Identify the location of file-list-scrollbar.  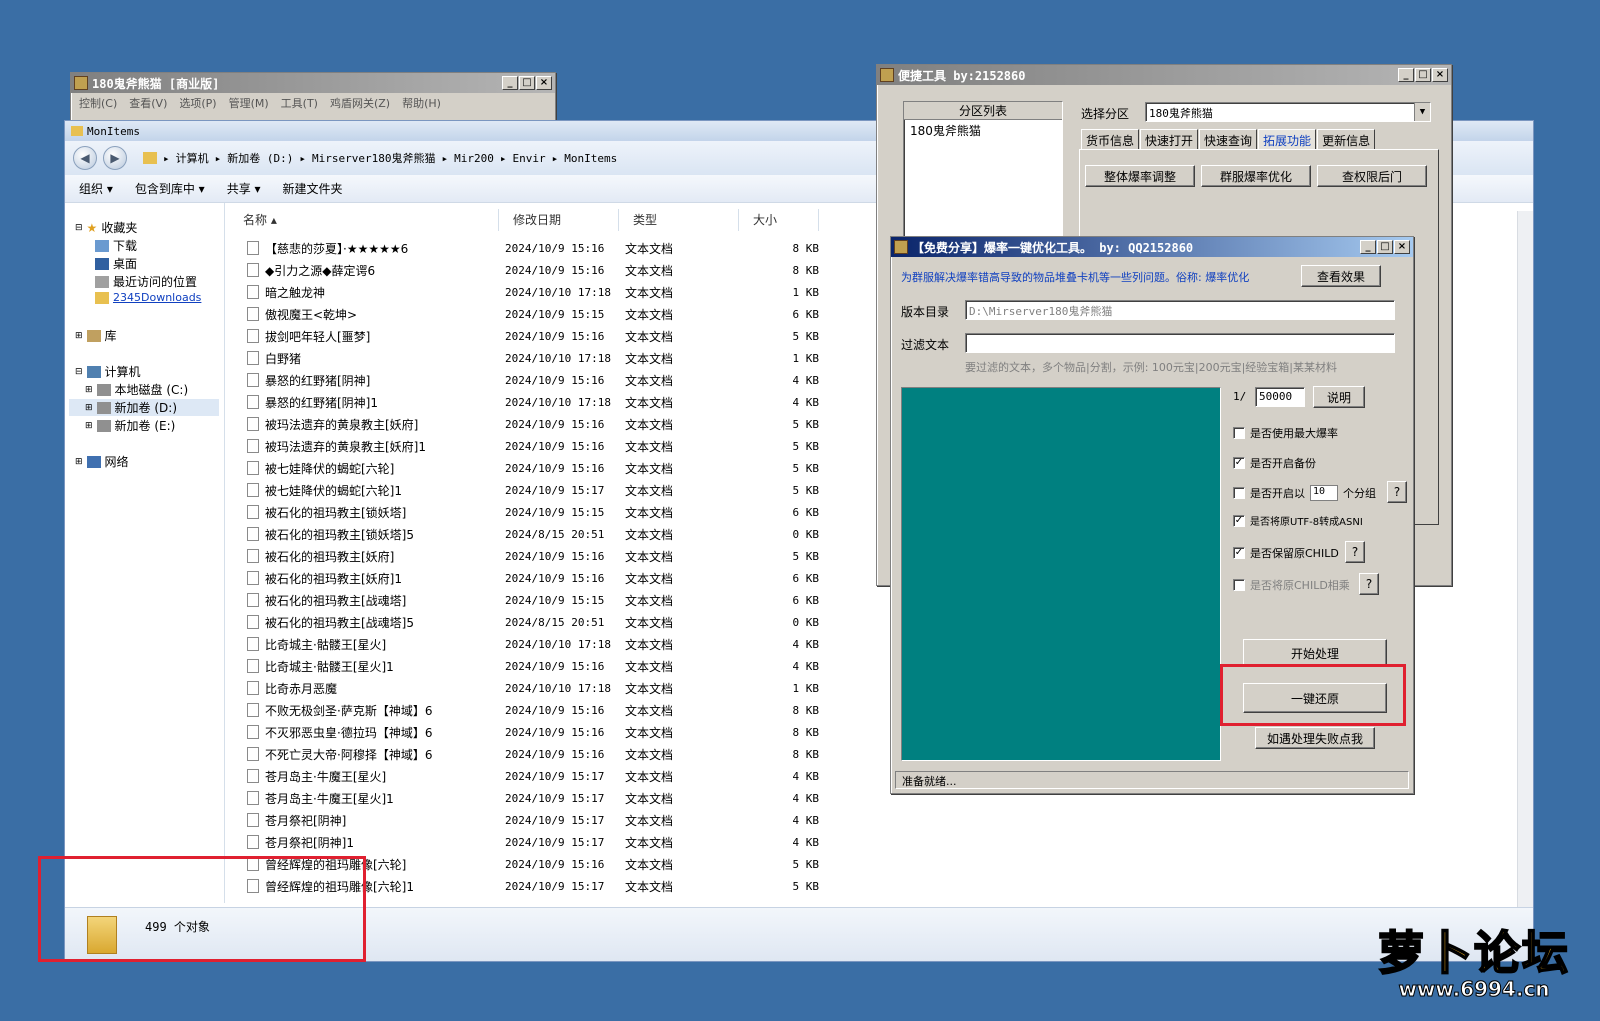
(1525, 561).